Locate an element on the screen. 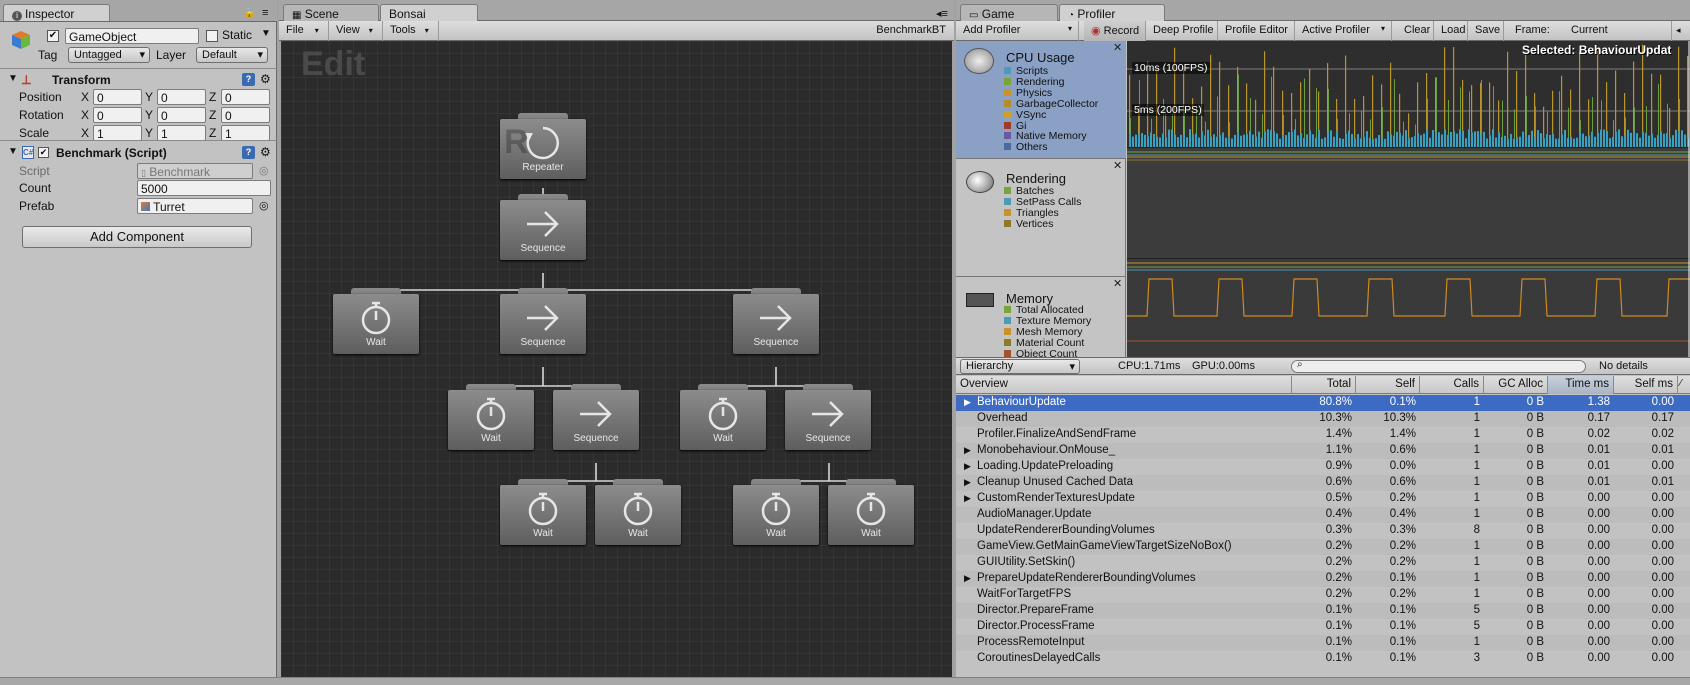 The image size is (1690, 685). hierarchy-dropdown: Hierarchy is located at coordinates (1020, 366).